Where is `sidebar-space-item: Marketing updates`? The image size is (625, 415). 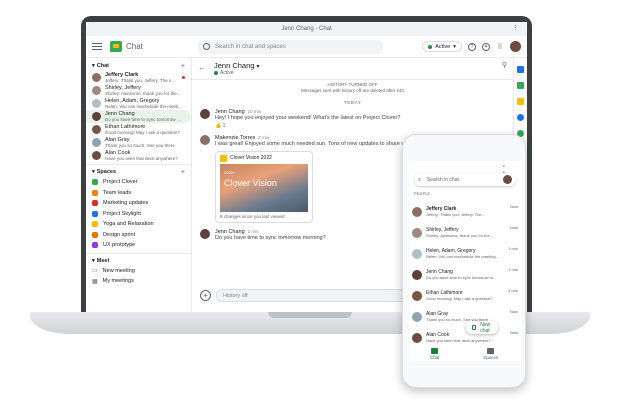
sidebar-space-item: Marketing updates is located at coordinates (138, 203).